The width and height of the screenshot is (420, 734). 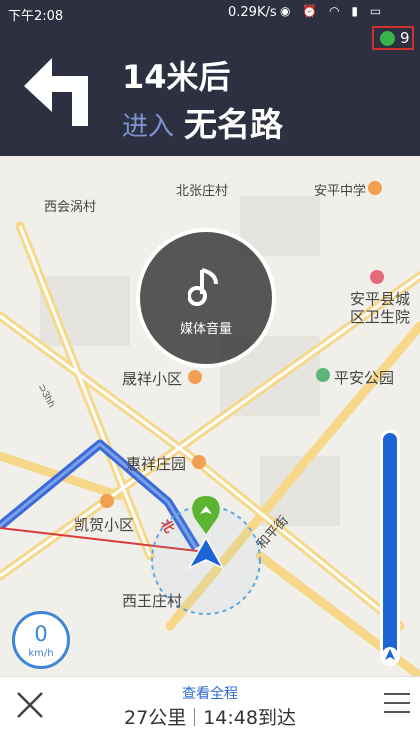 What do you see at coordinates (405, 38) in the screenshot?
I see `satellite-count: 9` at bounding box center [405, 38].